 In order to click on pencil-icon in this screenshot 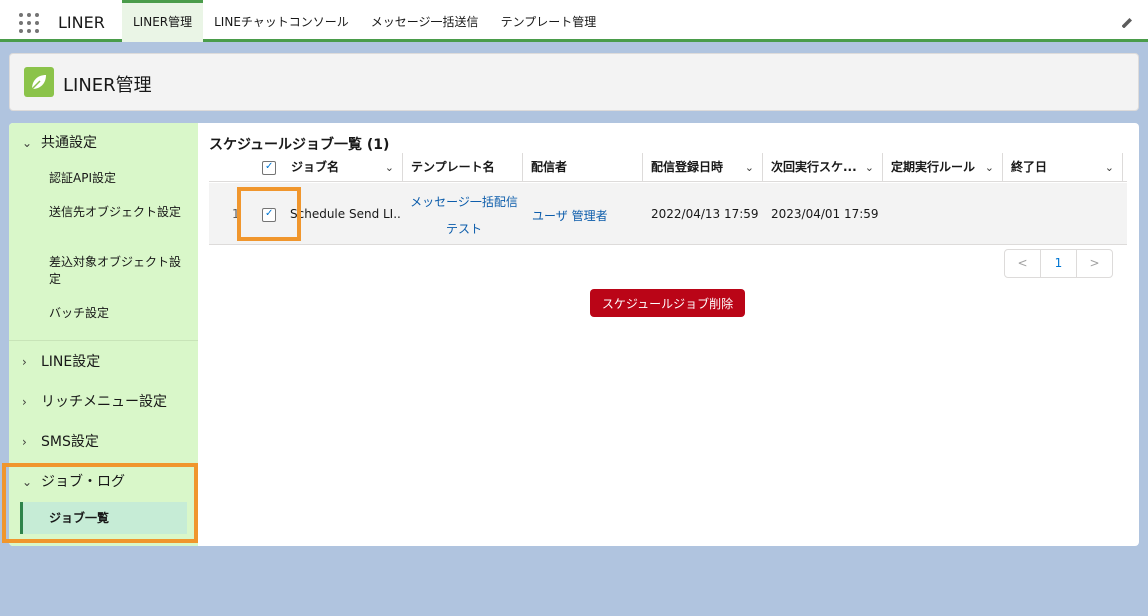, I will do `click(1127, 23)`.